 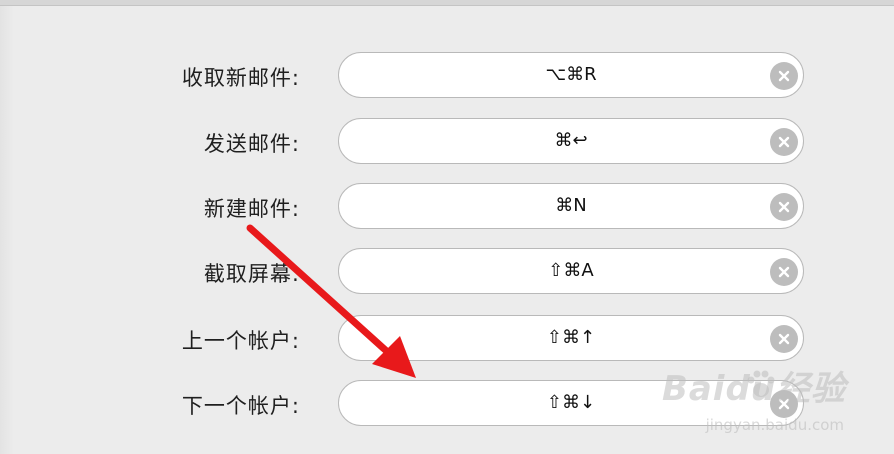 What do you see at coordinates (240, 341) in the screenshot?
I see `shortcut-label: 上一个帐户:` at bounding box center [240, 341].